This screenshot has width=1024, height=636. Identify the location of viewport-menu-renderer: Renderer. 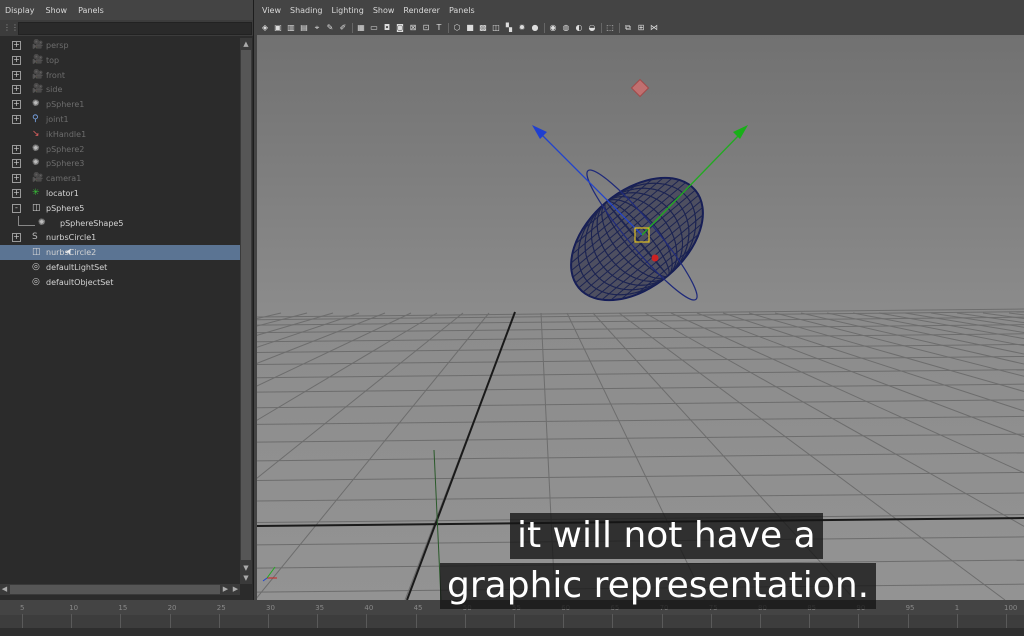
(421, 10).